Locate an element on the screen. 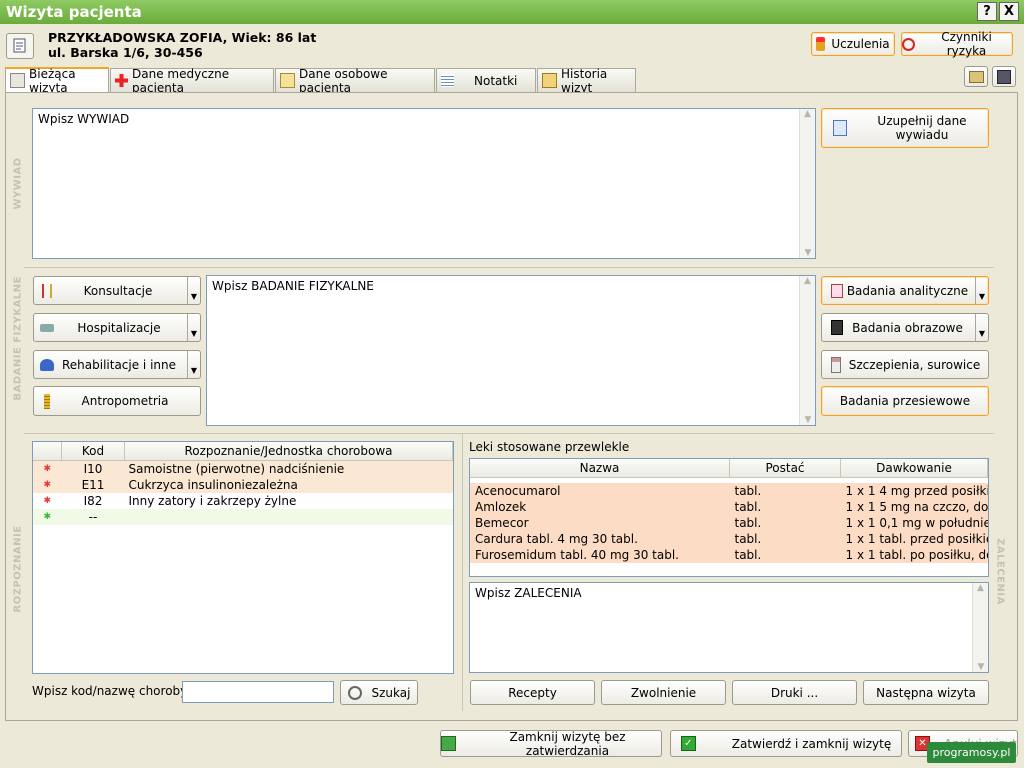 The image size is (1024, 768). allergy-icon is located at coordinates (821, 44).